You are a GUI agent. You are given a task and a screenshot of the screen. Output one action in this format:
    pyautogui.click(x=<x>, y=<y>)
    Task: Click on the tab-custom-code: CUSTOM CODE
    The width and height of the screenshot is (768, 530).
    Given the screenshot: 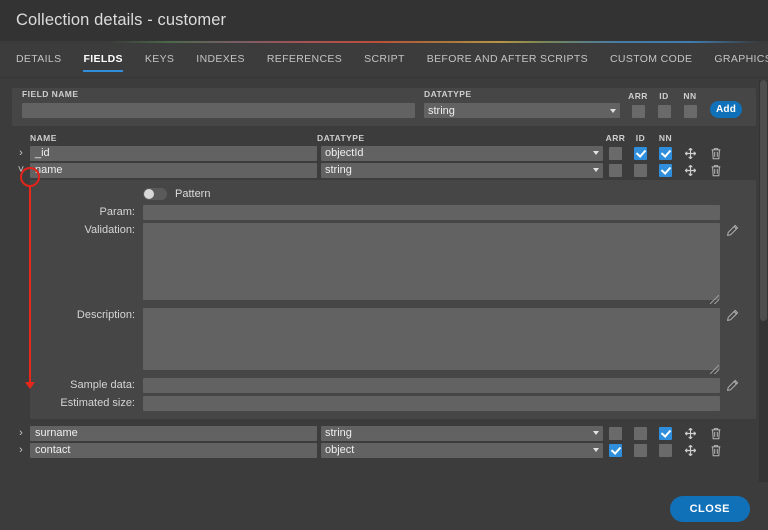 What is the action you would take?
    pyautogui.click(x=651, y=62)
    